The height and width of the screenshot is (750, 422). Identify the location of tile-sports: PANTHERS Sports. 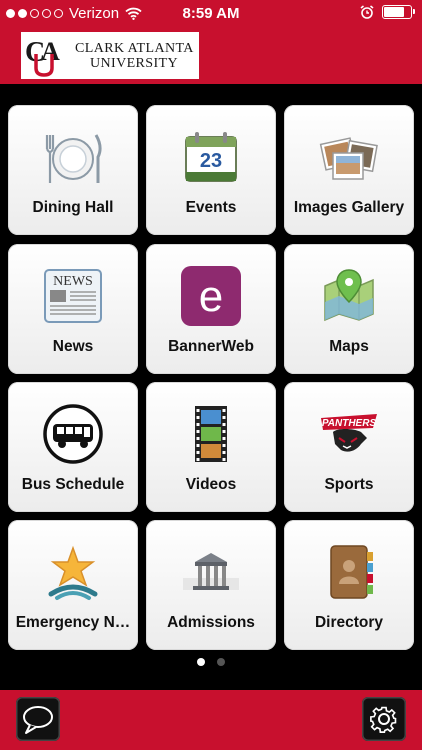
(349, 447).